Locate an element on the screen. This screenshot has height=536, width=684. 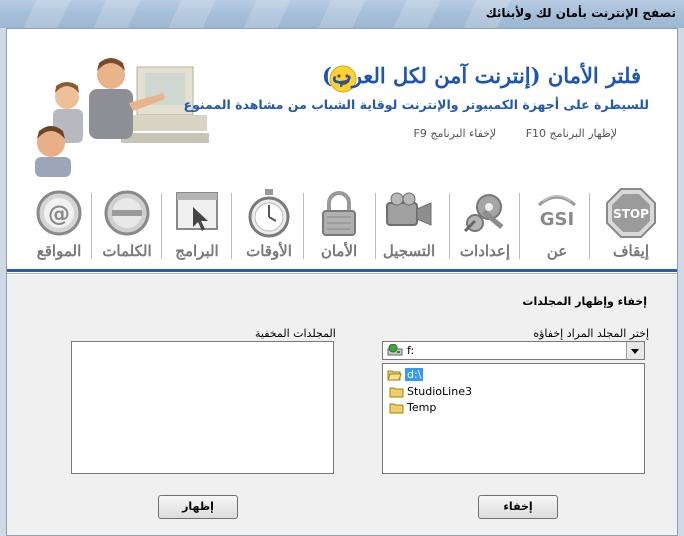
toolbar-words-button: الكلمات is located at coordinates (127, 227).